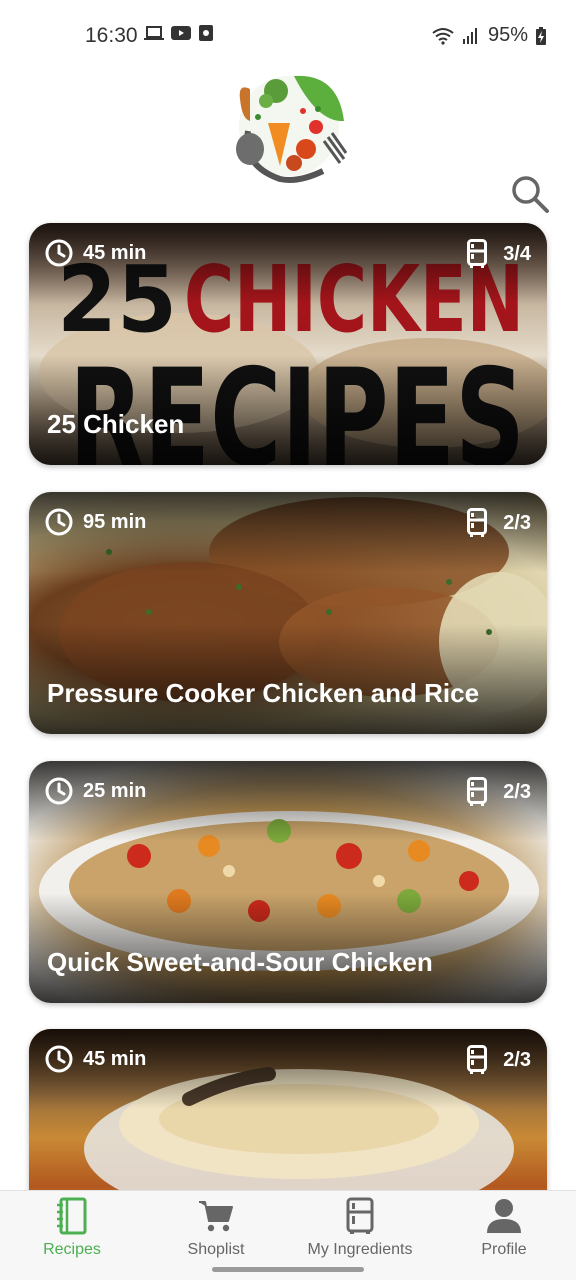 The image size is (576, 1280). I want to click on nav-profile: Profile, so click(504, 1227).